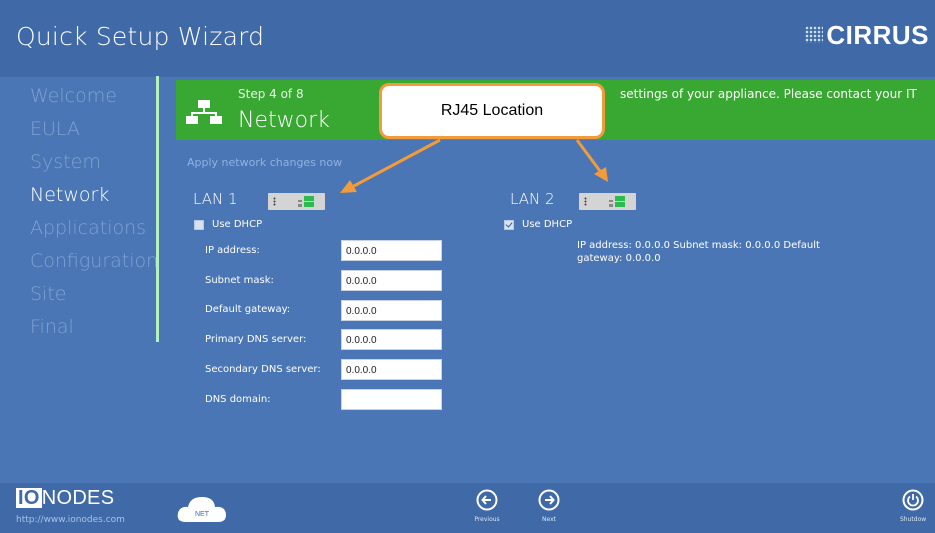 This screenshot has width=935, height=533. I want to click on primary-dns-field: 0.0.0.0, so click(391, 339).